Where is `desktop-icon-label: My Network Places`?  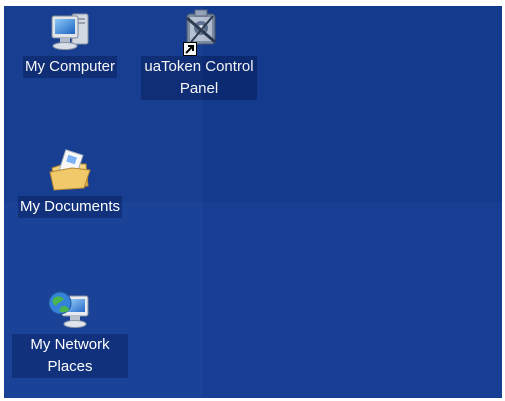 desktop-icon-label: My Network Places is located at coordinates (70, 356).